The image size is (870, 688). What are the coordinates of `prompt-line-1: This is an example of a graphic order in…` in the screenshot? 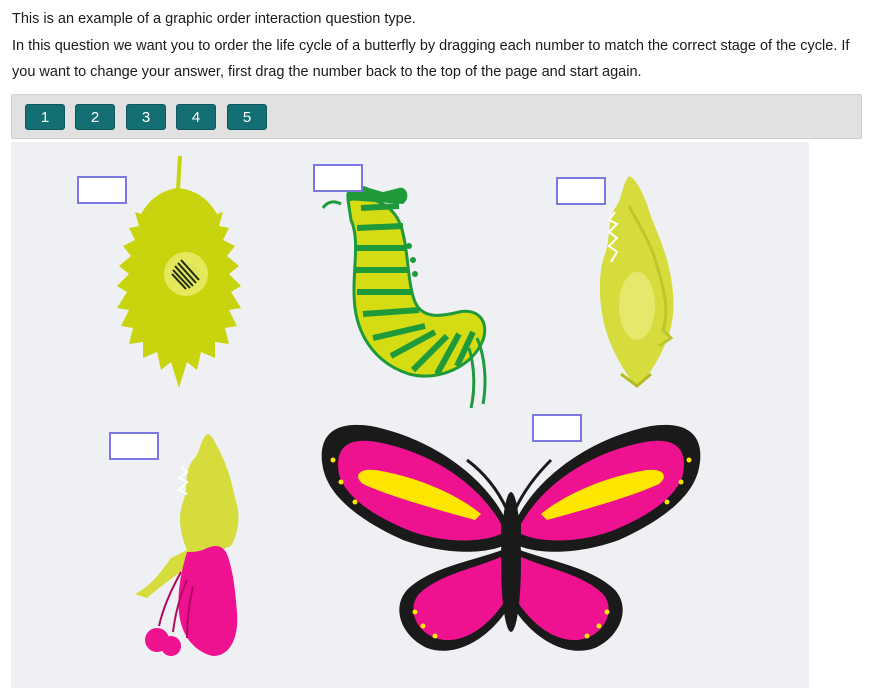 It's located at (214, 19).